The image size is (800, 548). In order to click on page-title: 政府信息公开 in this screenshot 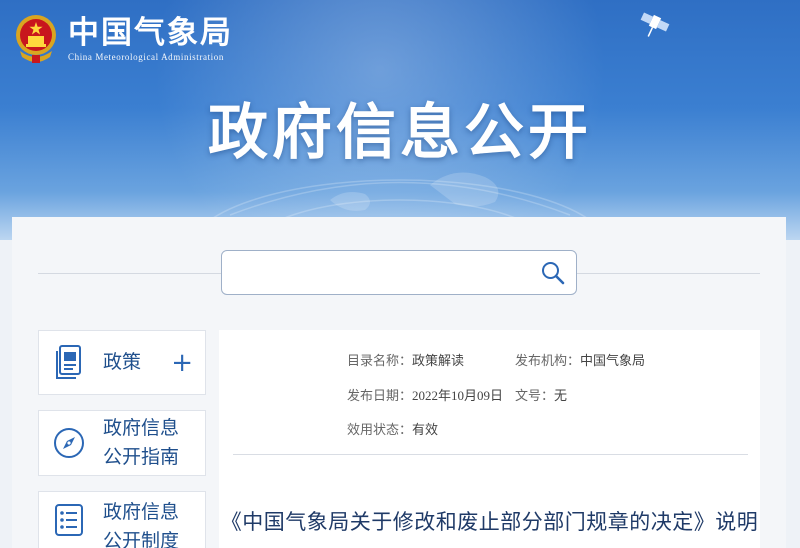, I will do `click(400, 133)`.